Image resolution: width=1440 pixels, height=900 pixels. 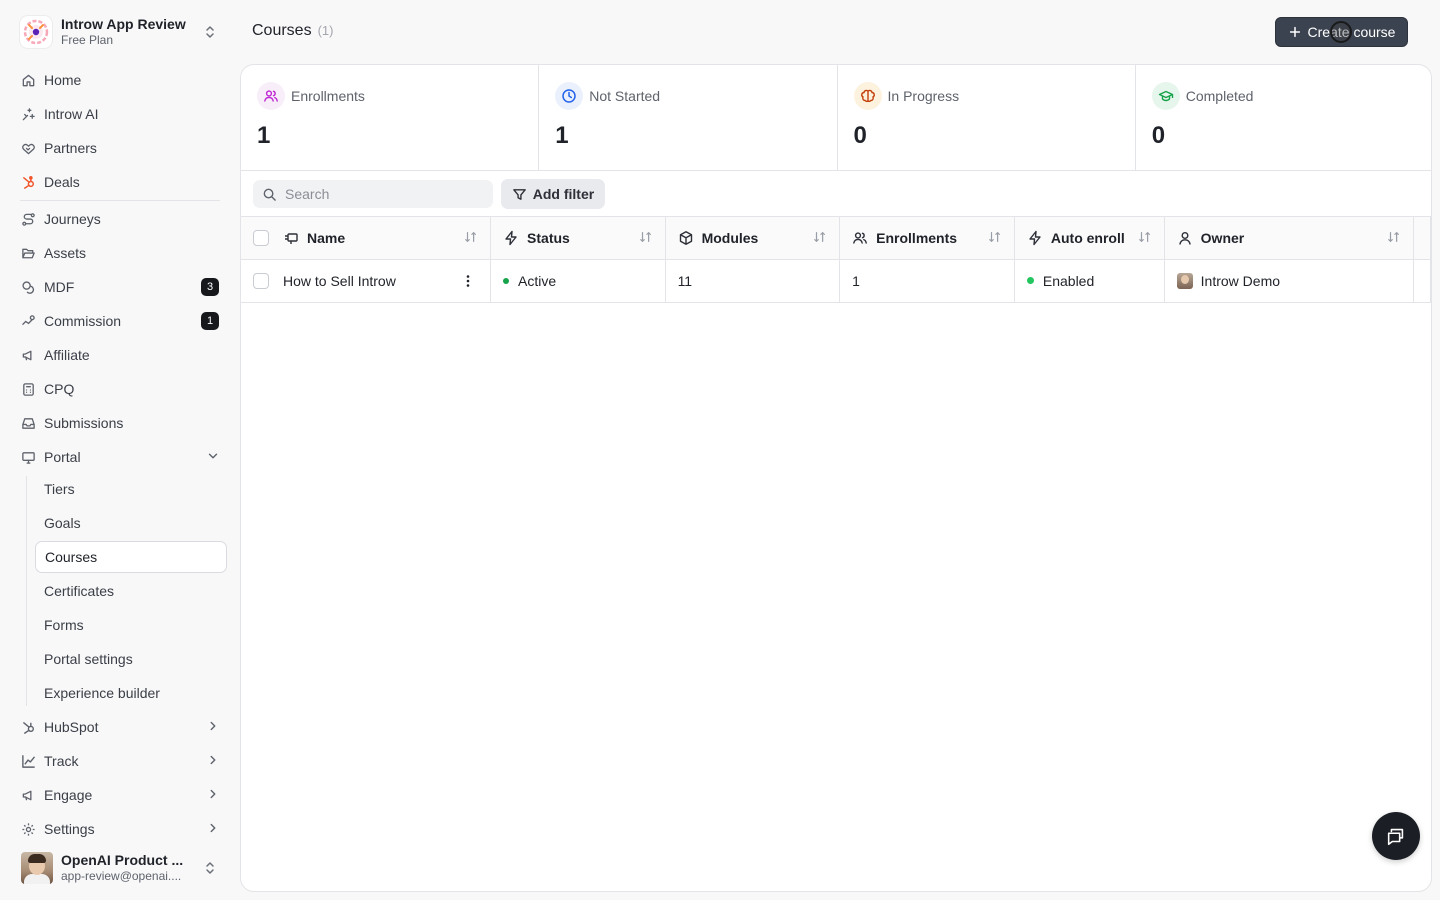 What do you see at coordinates (120, 389) in the screenshot?
I see `nav-cpq: CPQ` at bounding box center [120, 389].